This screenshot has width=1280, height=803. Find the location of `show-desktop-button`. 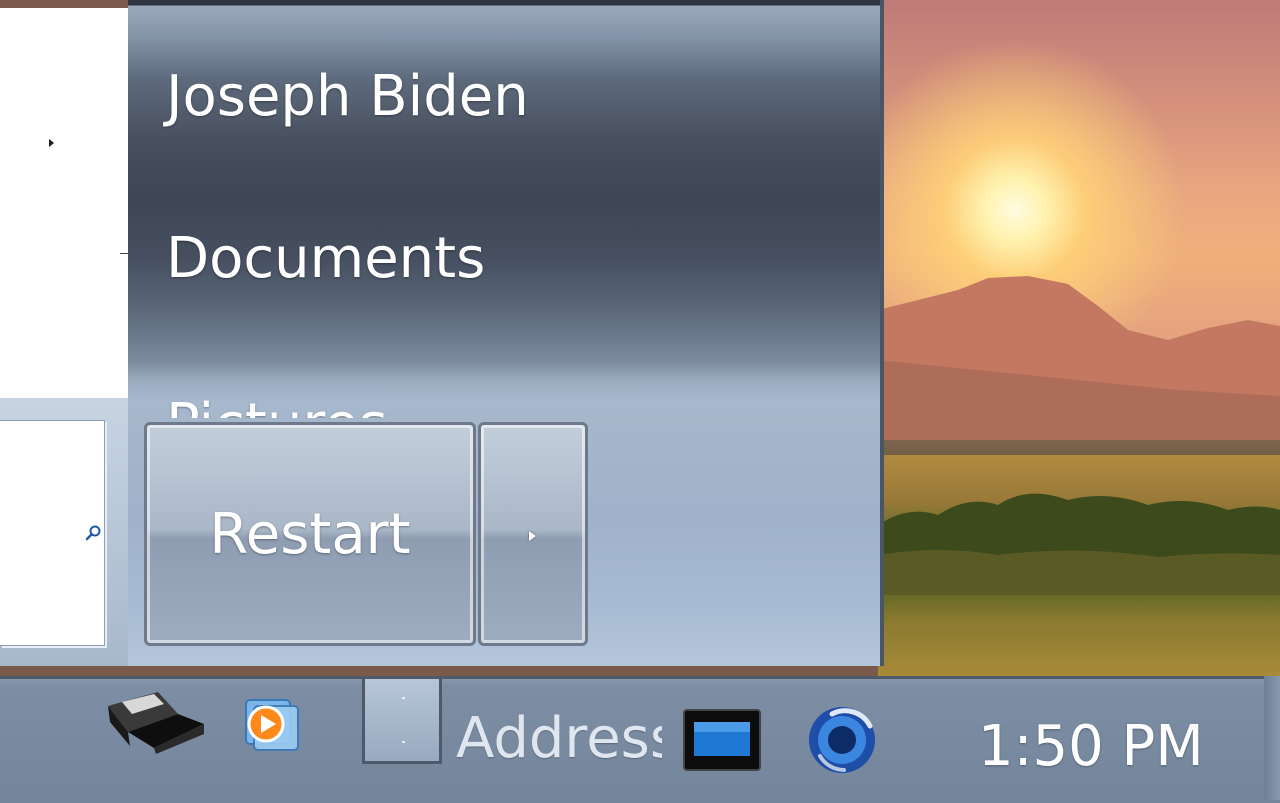

show-desktop-button is located at coordinates (1272, 738).